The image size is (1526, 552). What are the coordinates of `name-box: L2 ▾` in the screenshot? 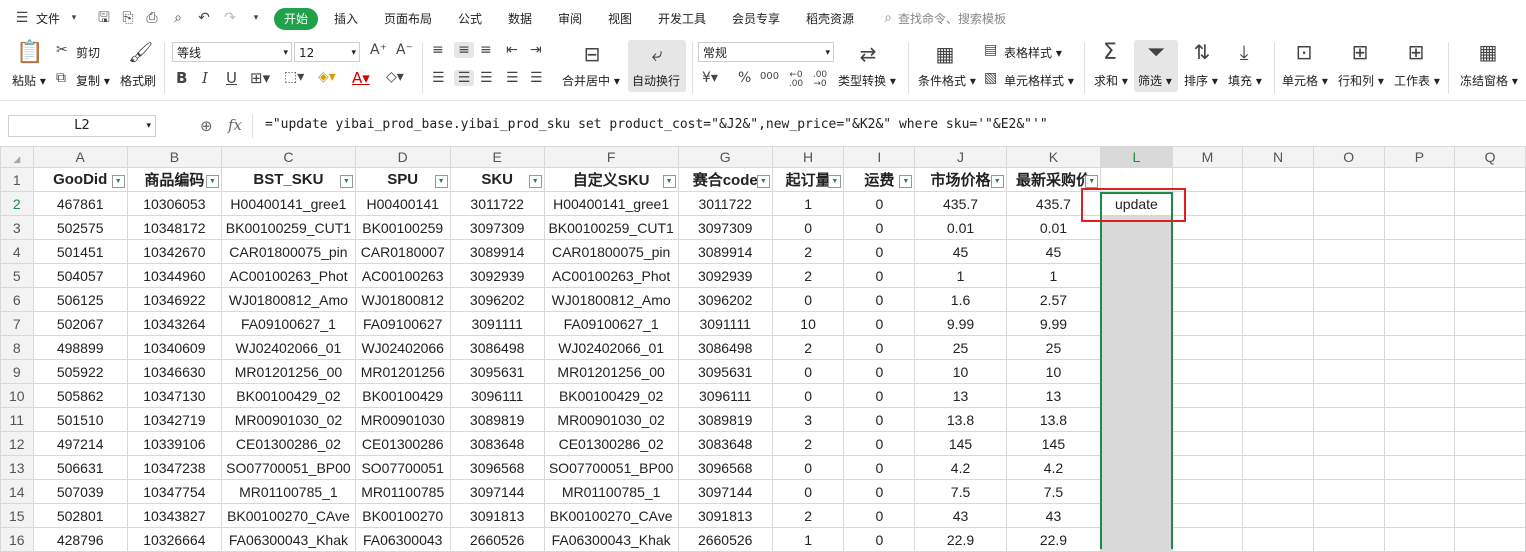 It's located at (82, 126).